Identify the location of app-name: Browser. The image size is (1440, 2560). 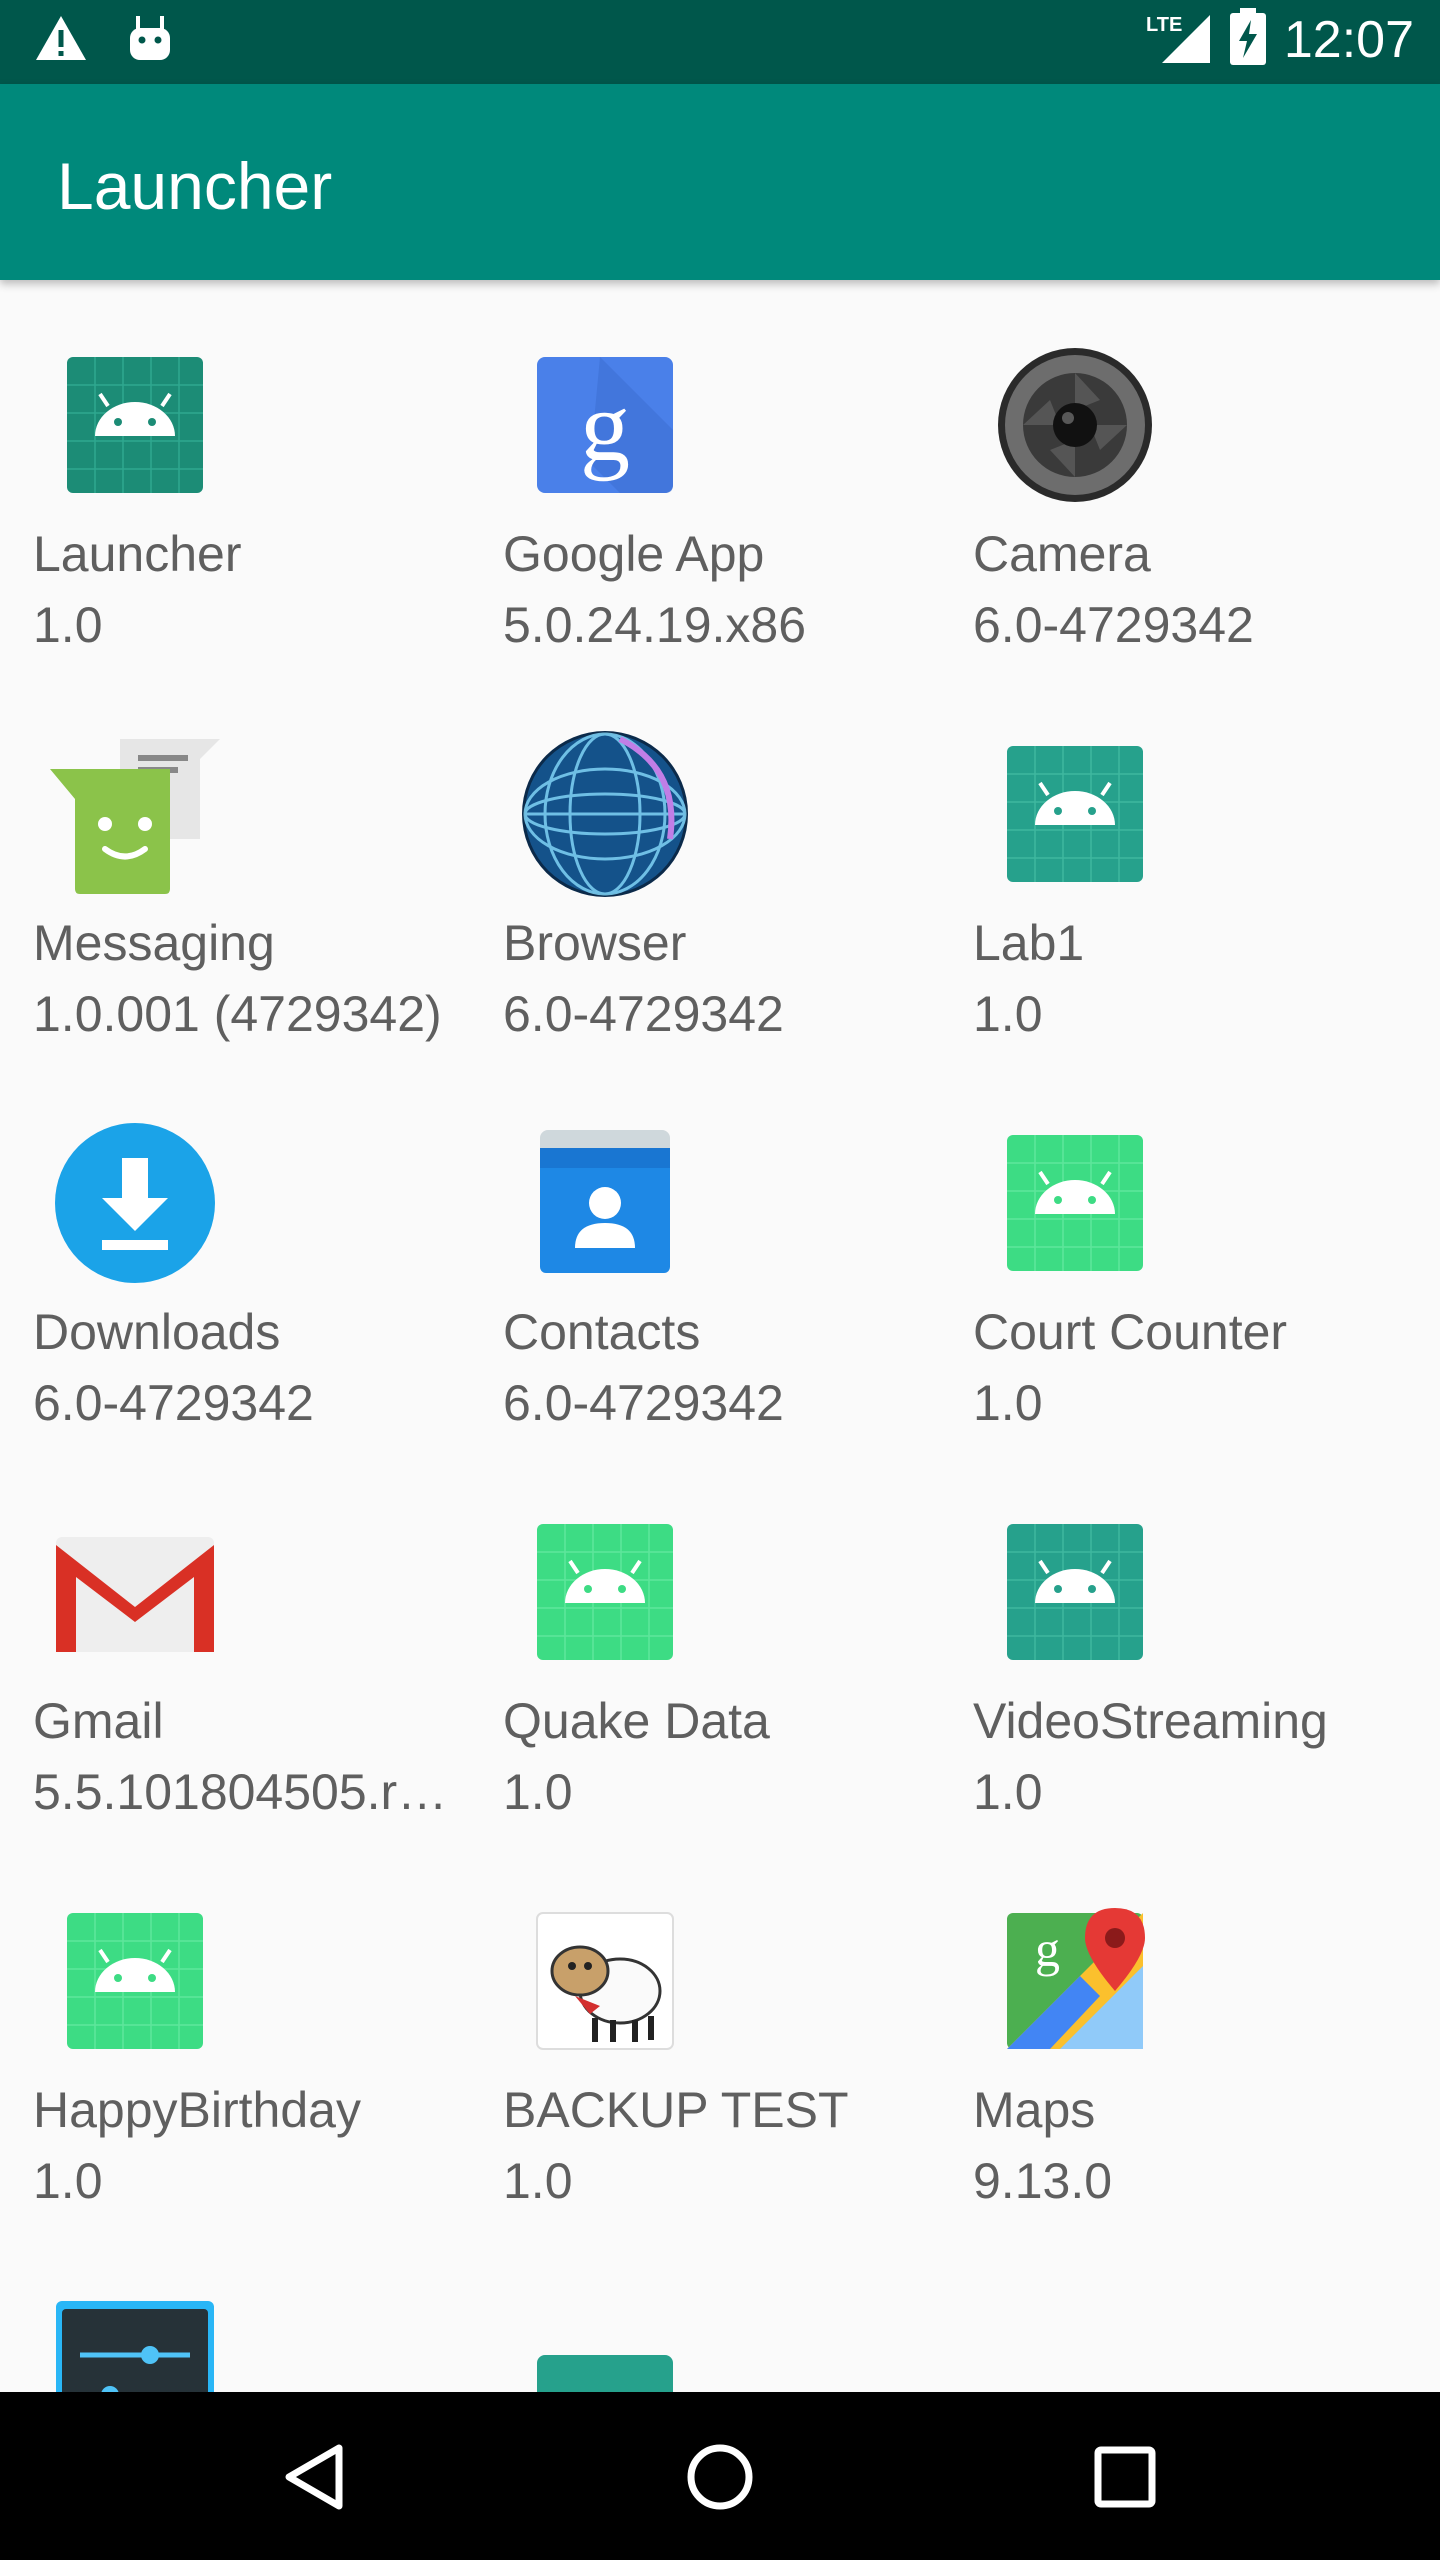
(595, 943).